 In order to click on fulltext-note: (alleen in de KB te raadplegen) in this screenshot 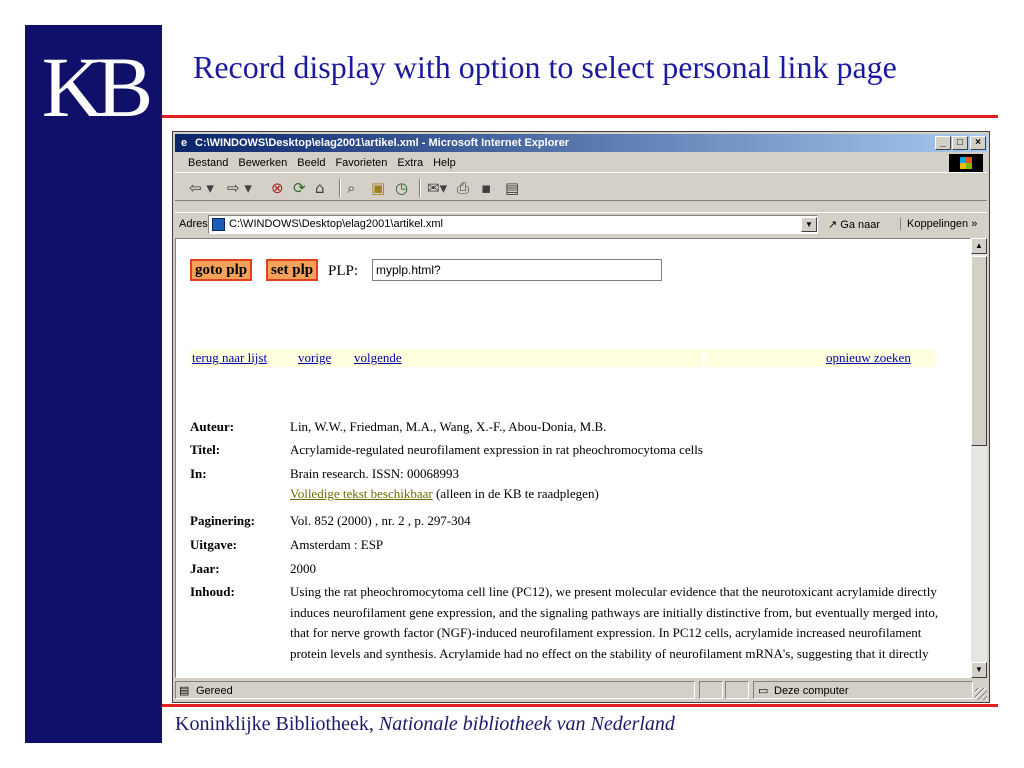, I will do `click(515, 493)`.